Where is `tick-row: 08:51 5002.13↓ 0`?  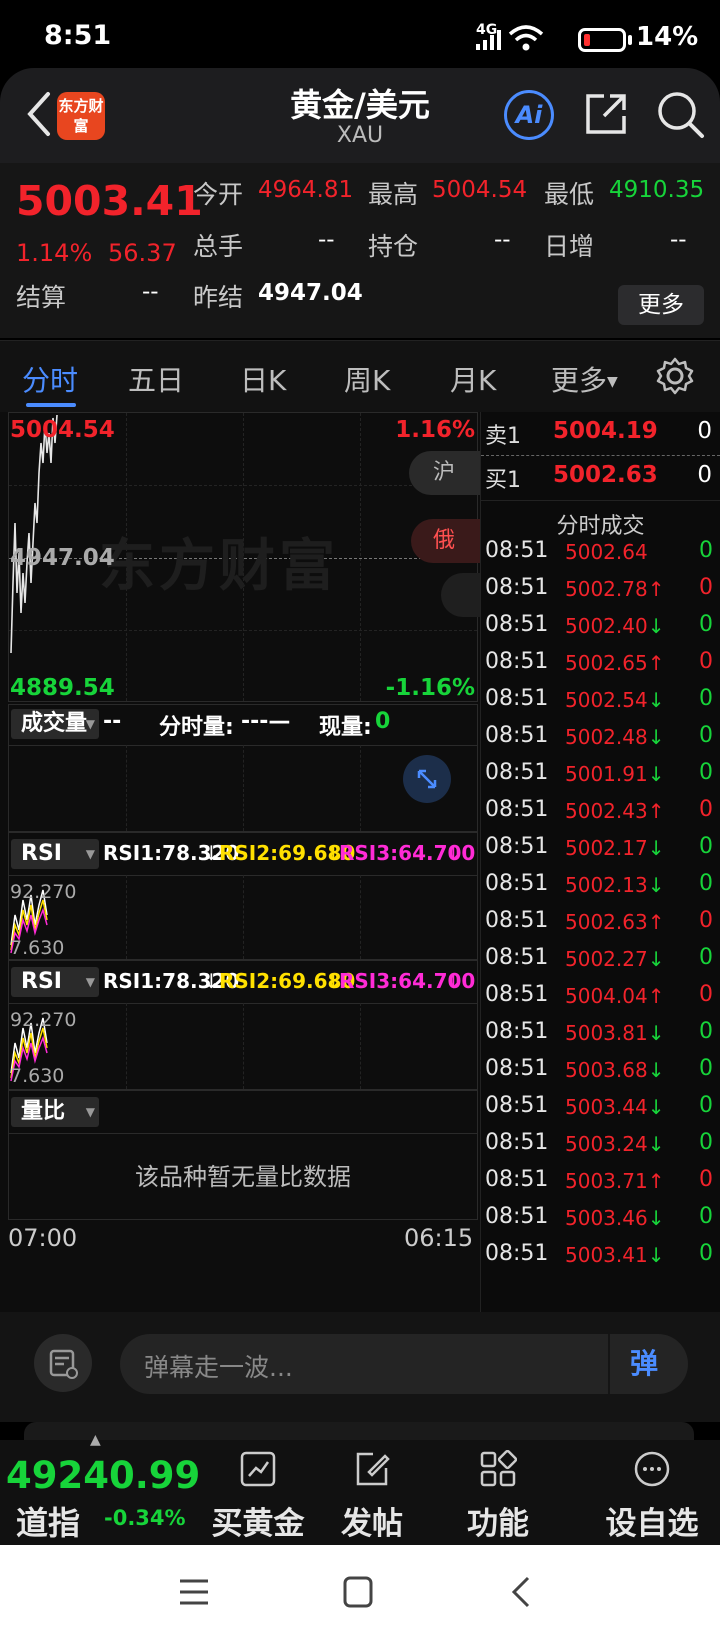
tick-row: 08:51 5002.13↓ 0 is located at coordinates (600, 886).